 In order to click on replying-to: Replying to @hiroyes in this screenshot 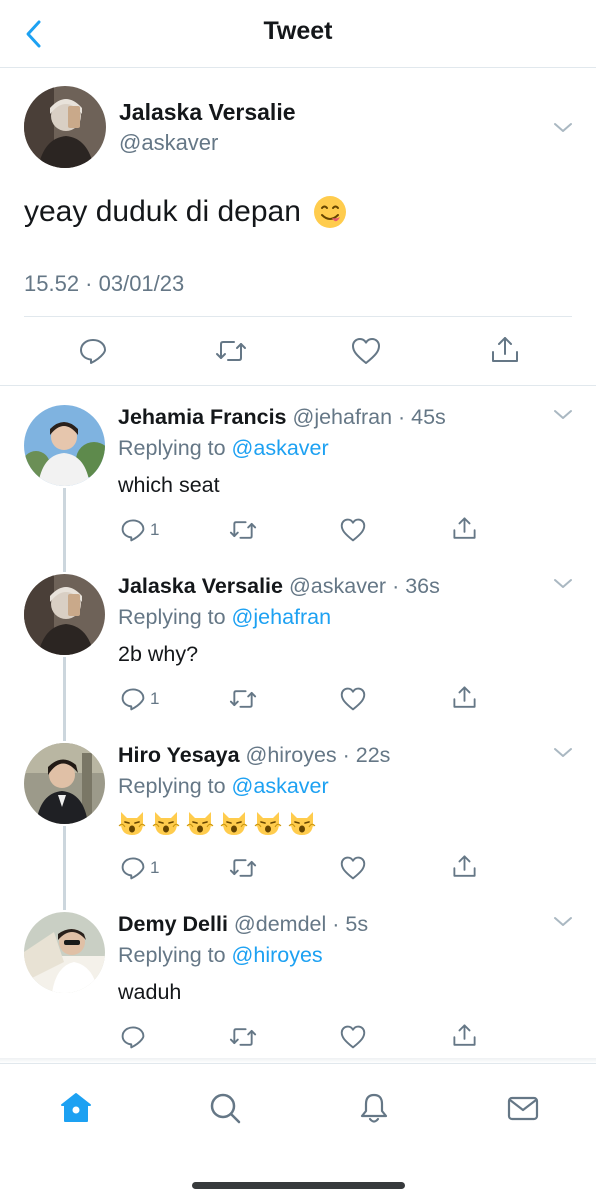, I will do `click(220, 955)`.